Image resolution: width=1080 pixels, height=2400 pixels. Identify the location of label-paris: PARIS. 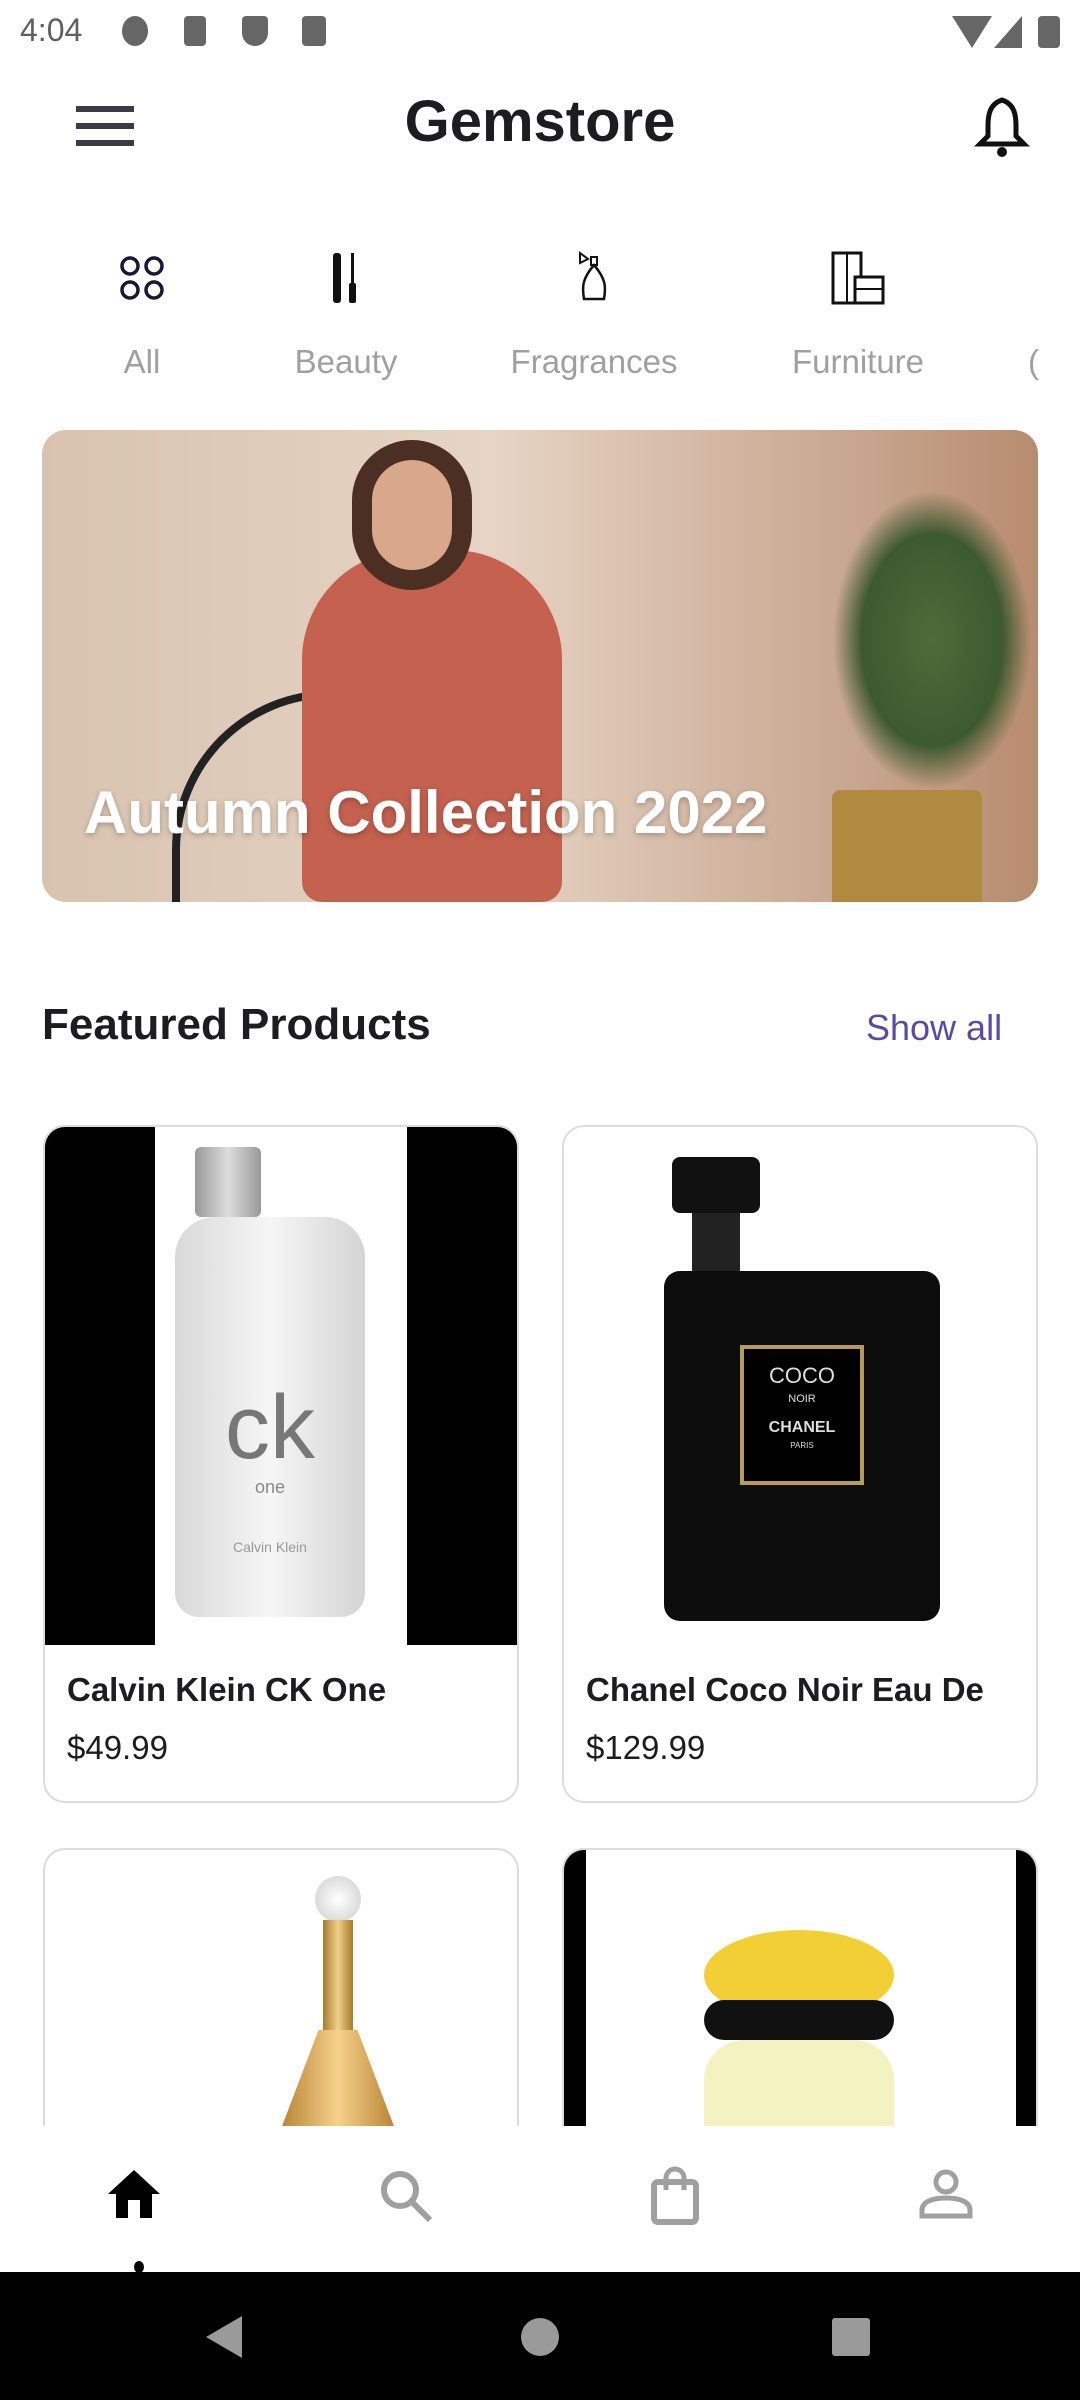
(802, 1445).